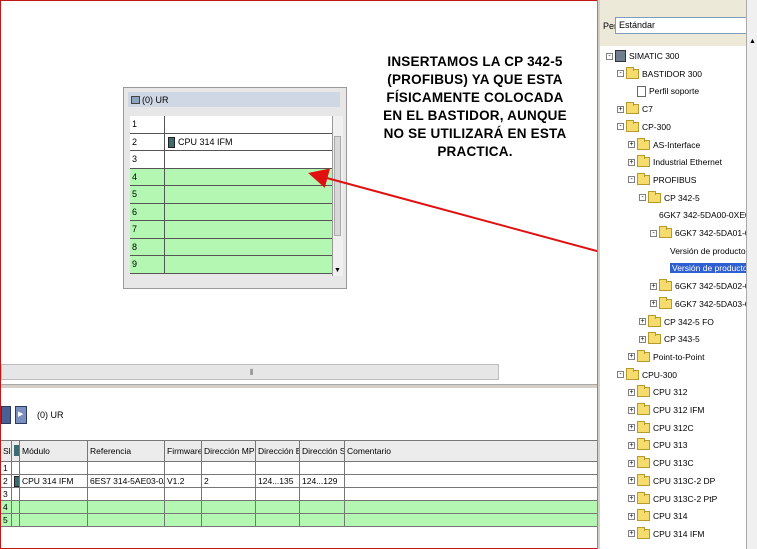  What do you see at coordinates (658, 445) in the screenshot?
I see `tree-item: + CPU 313` at bounding box center [658, 445].